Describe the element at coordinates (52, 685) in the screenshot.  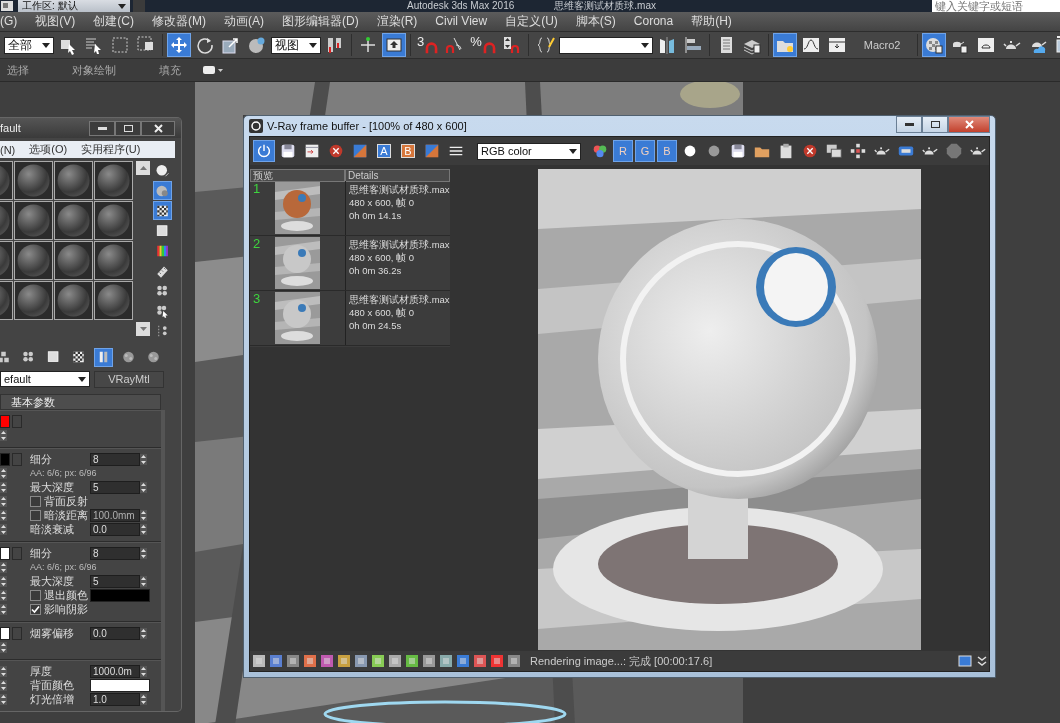
I see `param-label: 背面颜色` at that location.